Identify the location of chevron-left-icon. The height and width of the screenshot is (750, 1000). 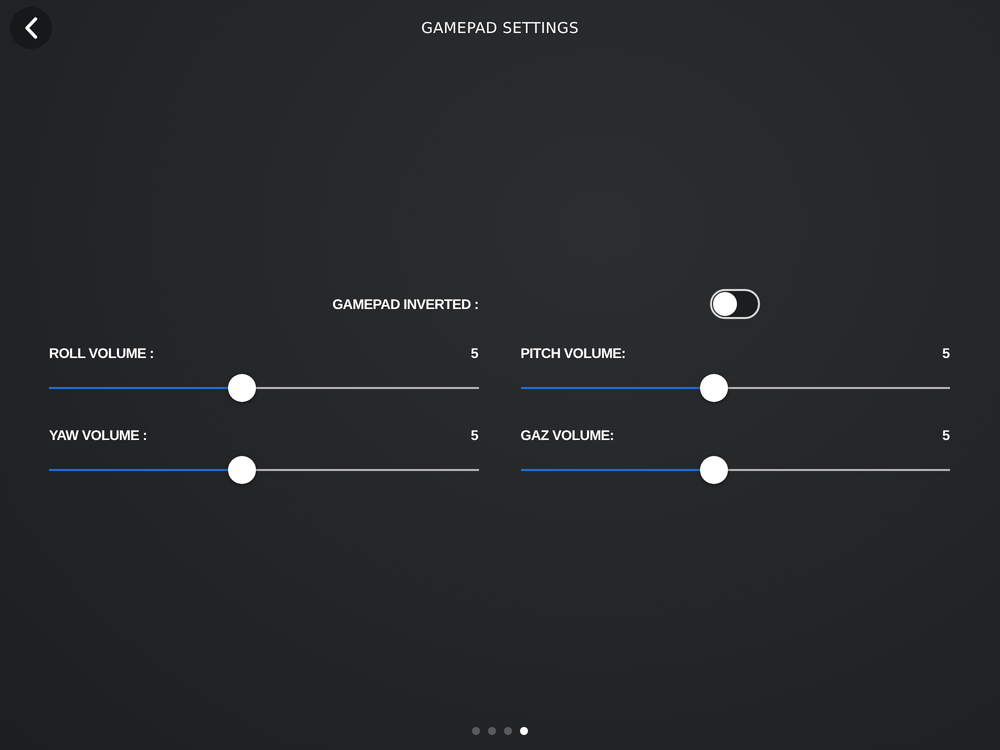
(31, 28).